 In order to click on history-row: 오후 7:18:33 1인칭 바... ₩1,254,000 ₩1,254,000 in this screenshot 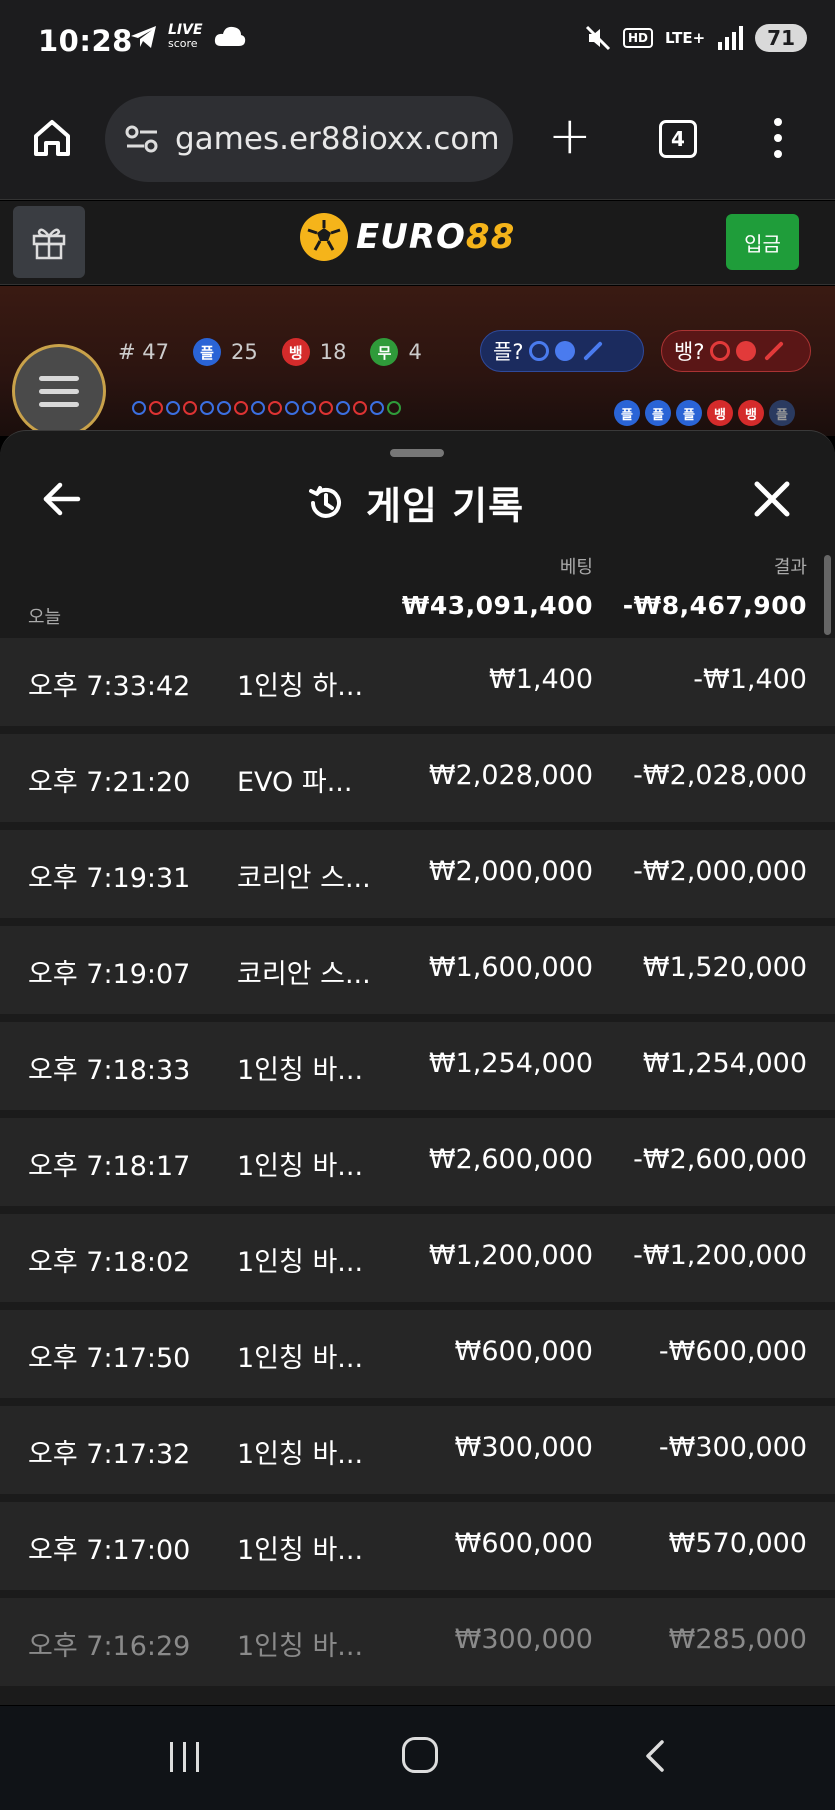, I will do `click(417, 1066)`.